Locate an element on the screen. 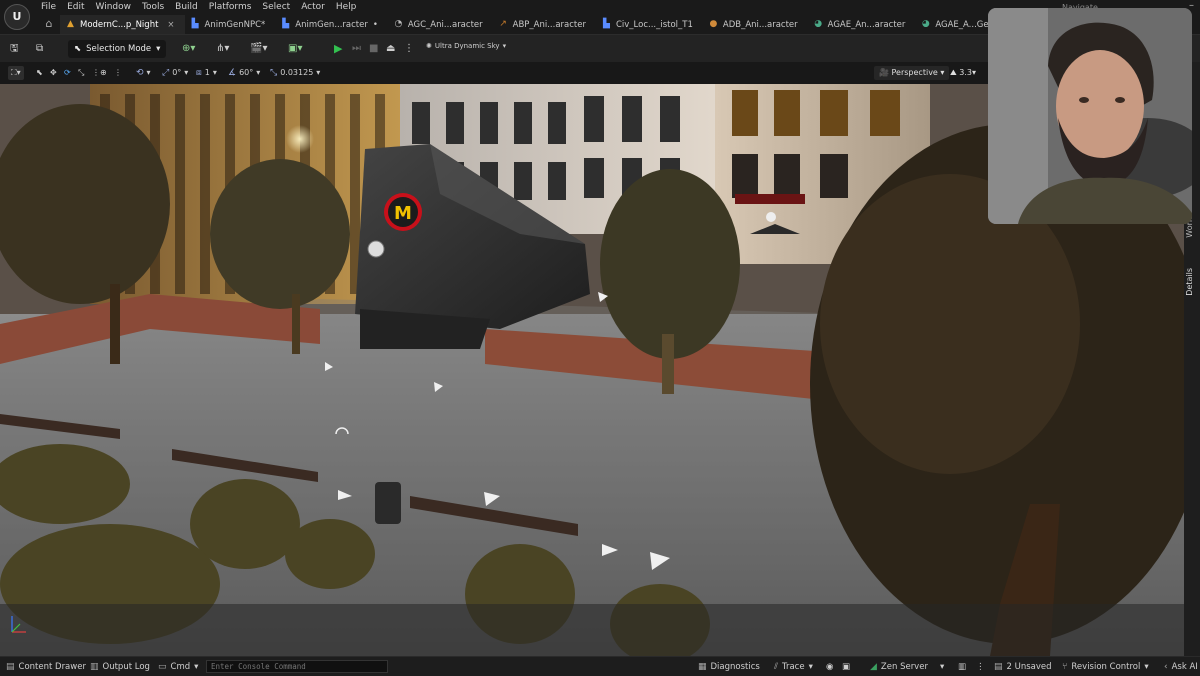 The width and height of the screenshot is (1200, 676). snap-settings-button: ⟲ ▾ is located at coordinates (143, 73).